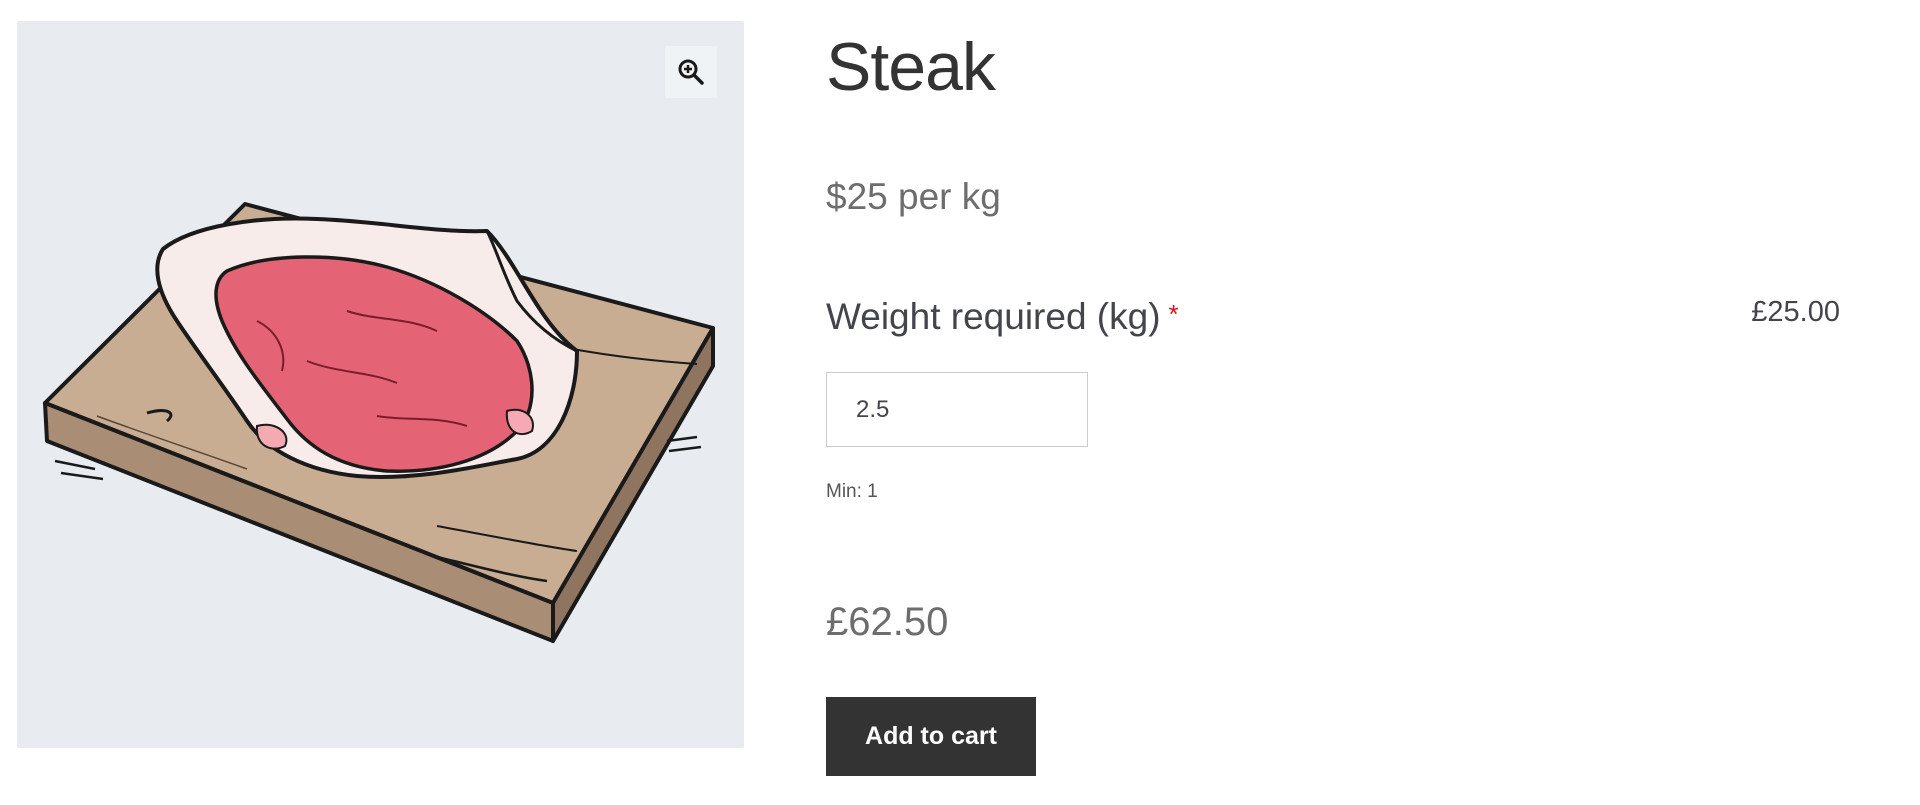 Image resolution: width=1920 pixels, height=805 pixels. What do you see at coordinates (911, 67) in the screenshot?
I see `product-title: Steak` at bounding box center [911, 67].